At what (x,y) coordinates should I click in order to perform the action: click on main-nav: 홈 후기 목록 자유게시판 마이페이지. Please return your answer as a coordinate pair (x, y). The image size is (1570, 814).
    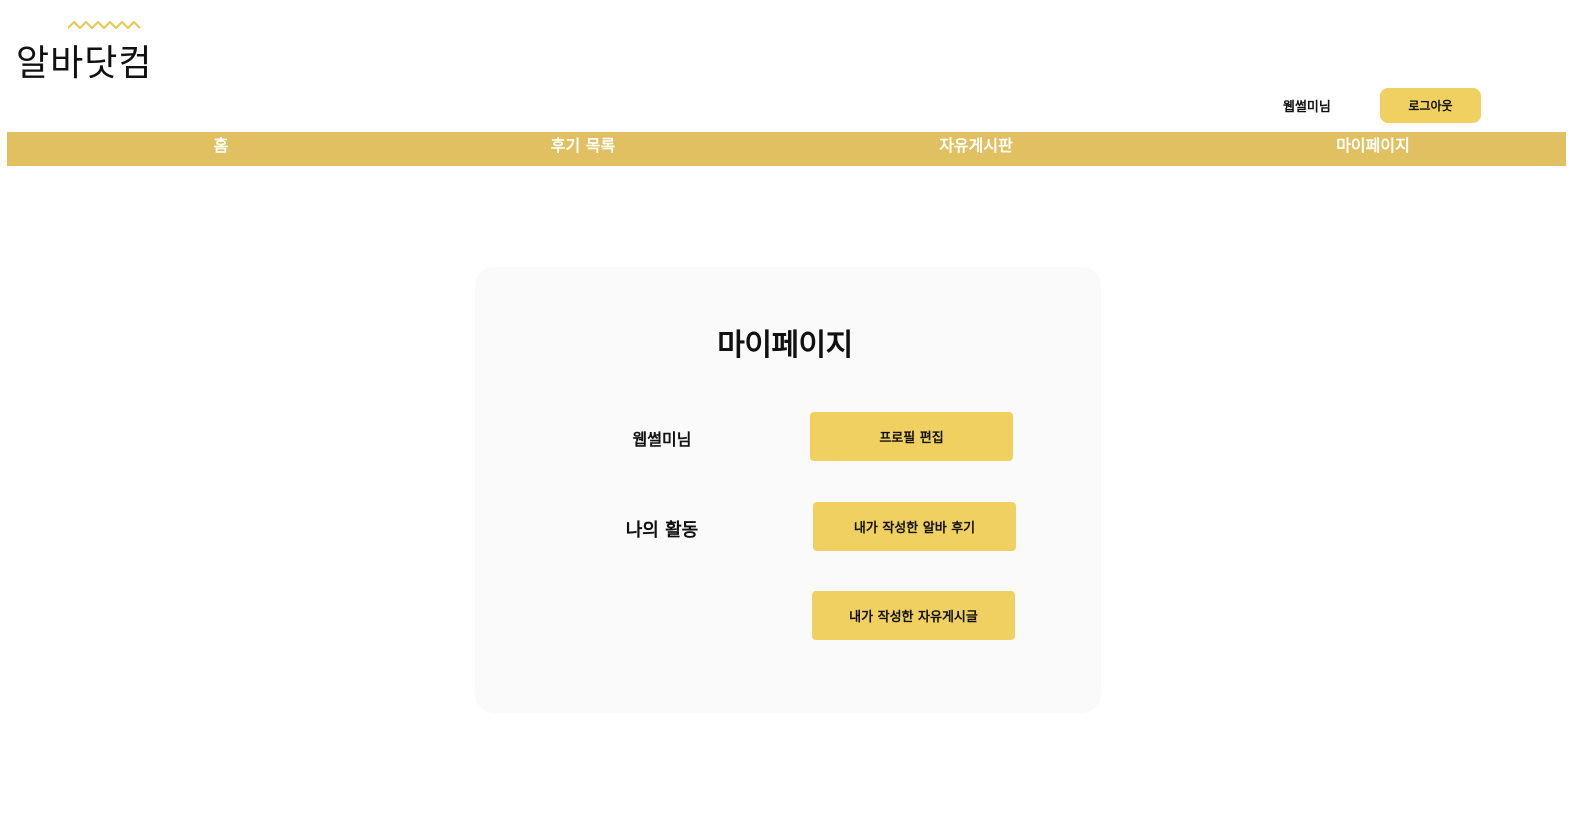
    Looking at the image, I should click on (786, 149).